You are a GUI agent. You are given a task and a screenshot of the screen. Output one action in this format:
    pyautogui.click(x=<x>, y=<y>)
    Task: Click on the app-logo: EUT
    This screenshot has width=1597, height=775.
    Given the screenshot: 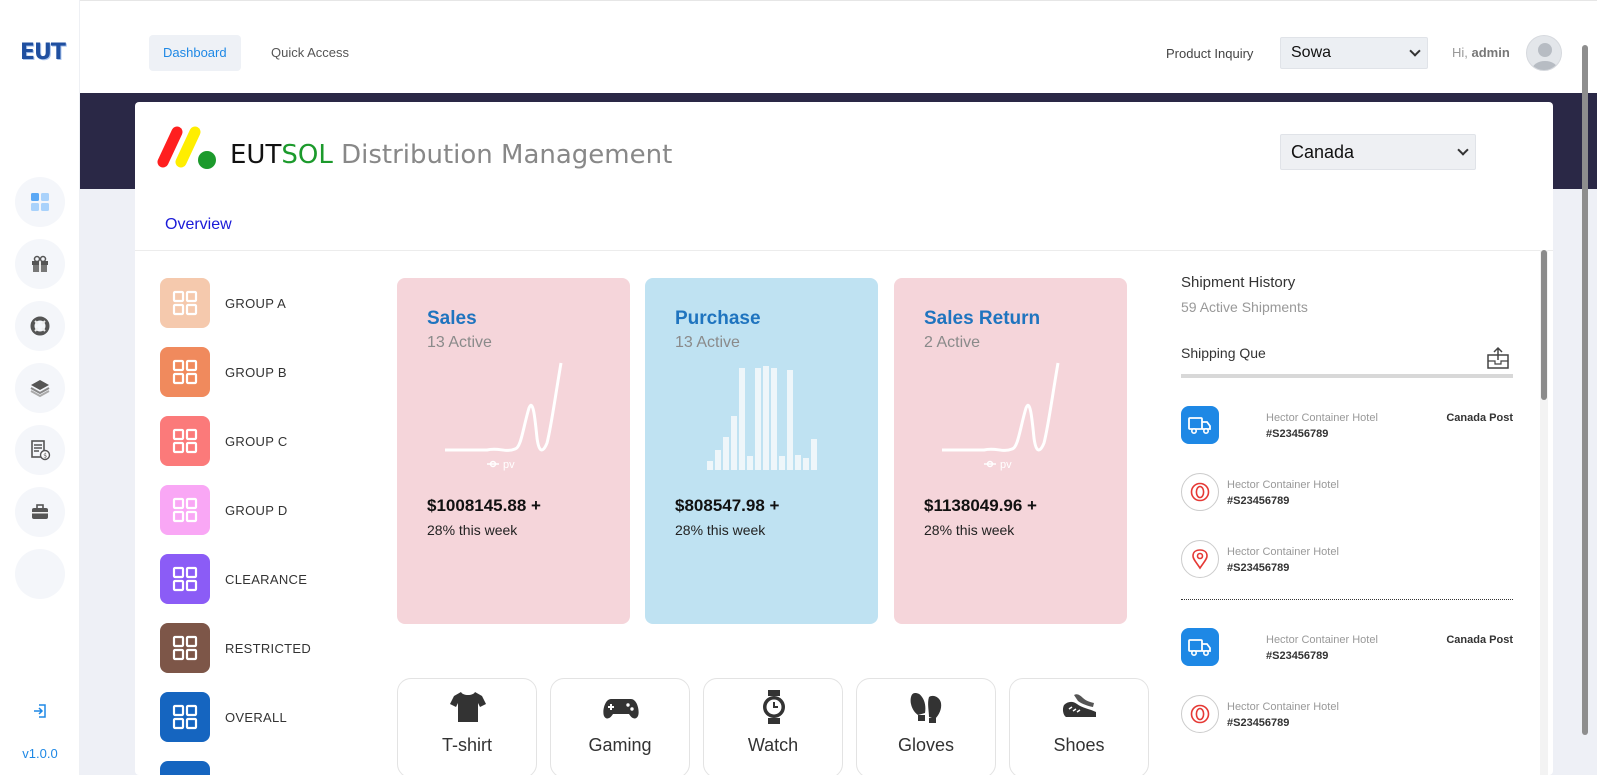 What is the action you would take?
    pyautogui.click(x=43, y=52)
    